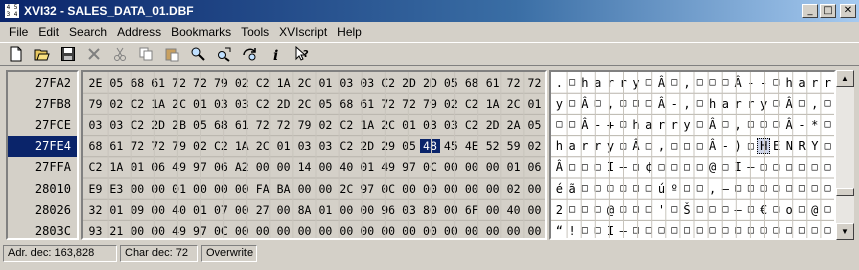 This screenshot has height=270, width=859. I want to click on text-char: “, so click(559, 231).